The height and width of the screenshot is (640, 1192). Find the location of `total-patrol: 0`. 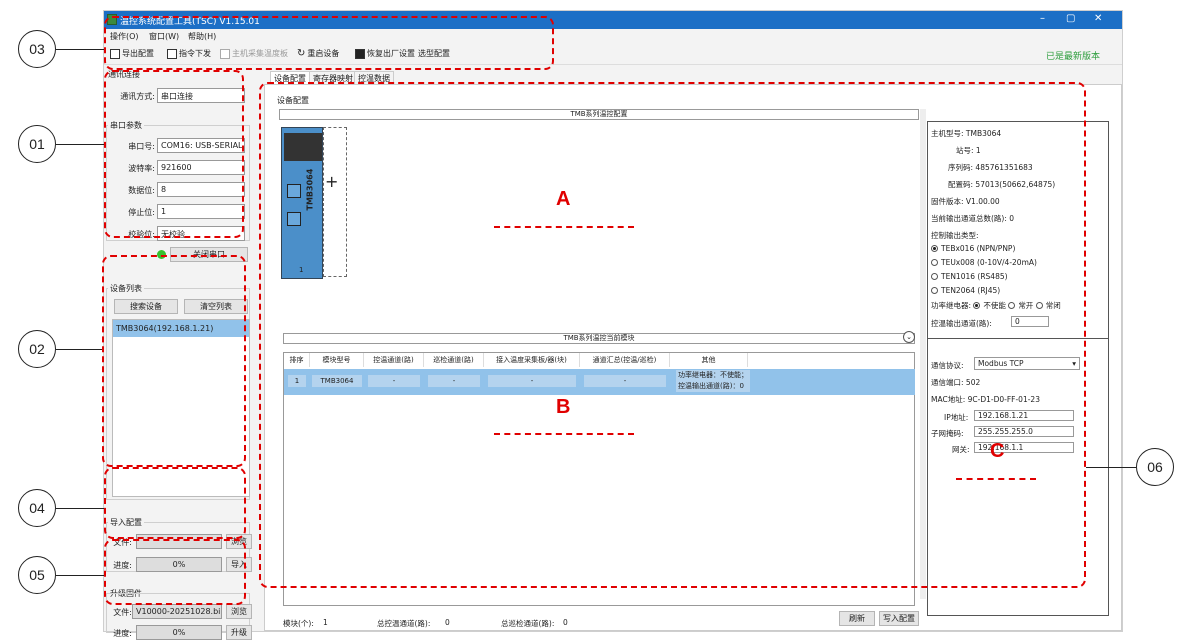

total-patrol: 0 is located at coordinates (565, 622).